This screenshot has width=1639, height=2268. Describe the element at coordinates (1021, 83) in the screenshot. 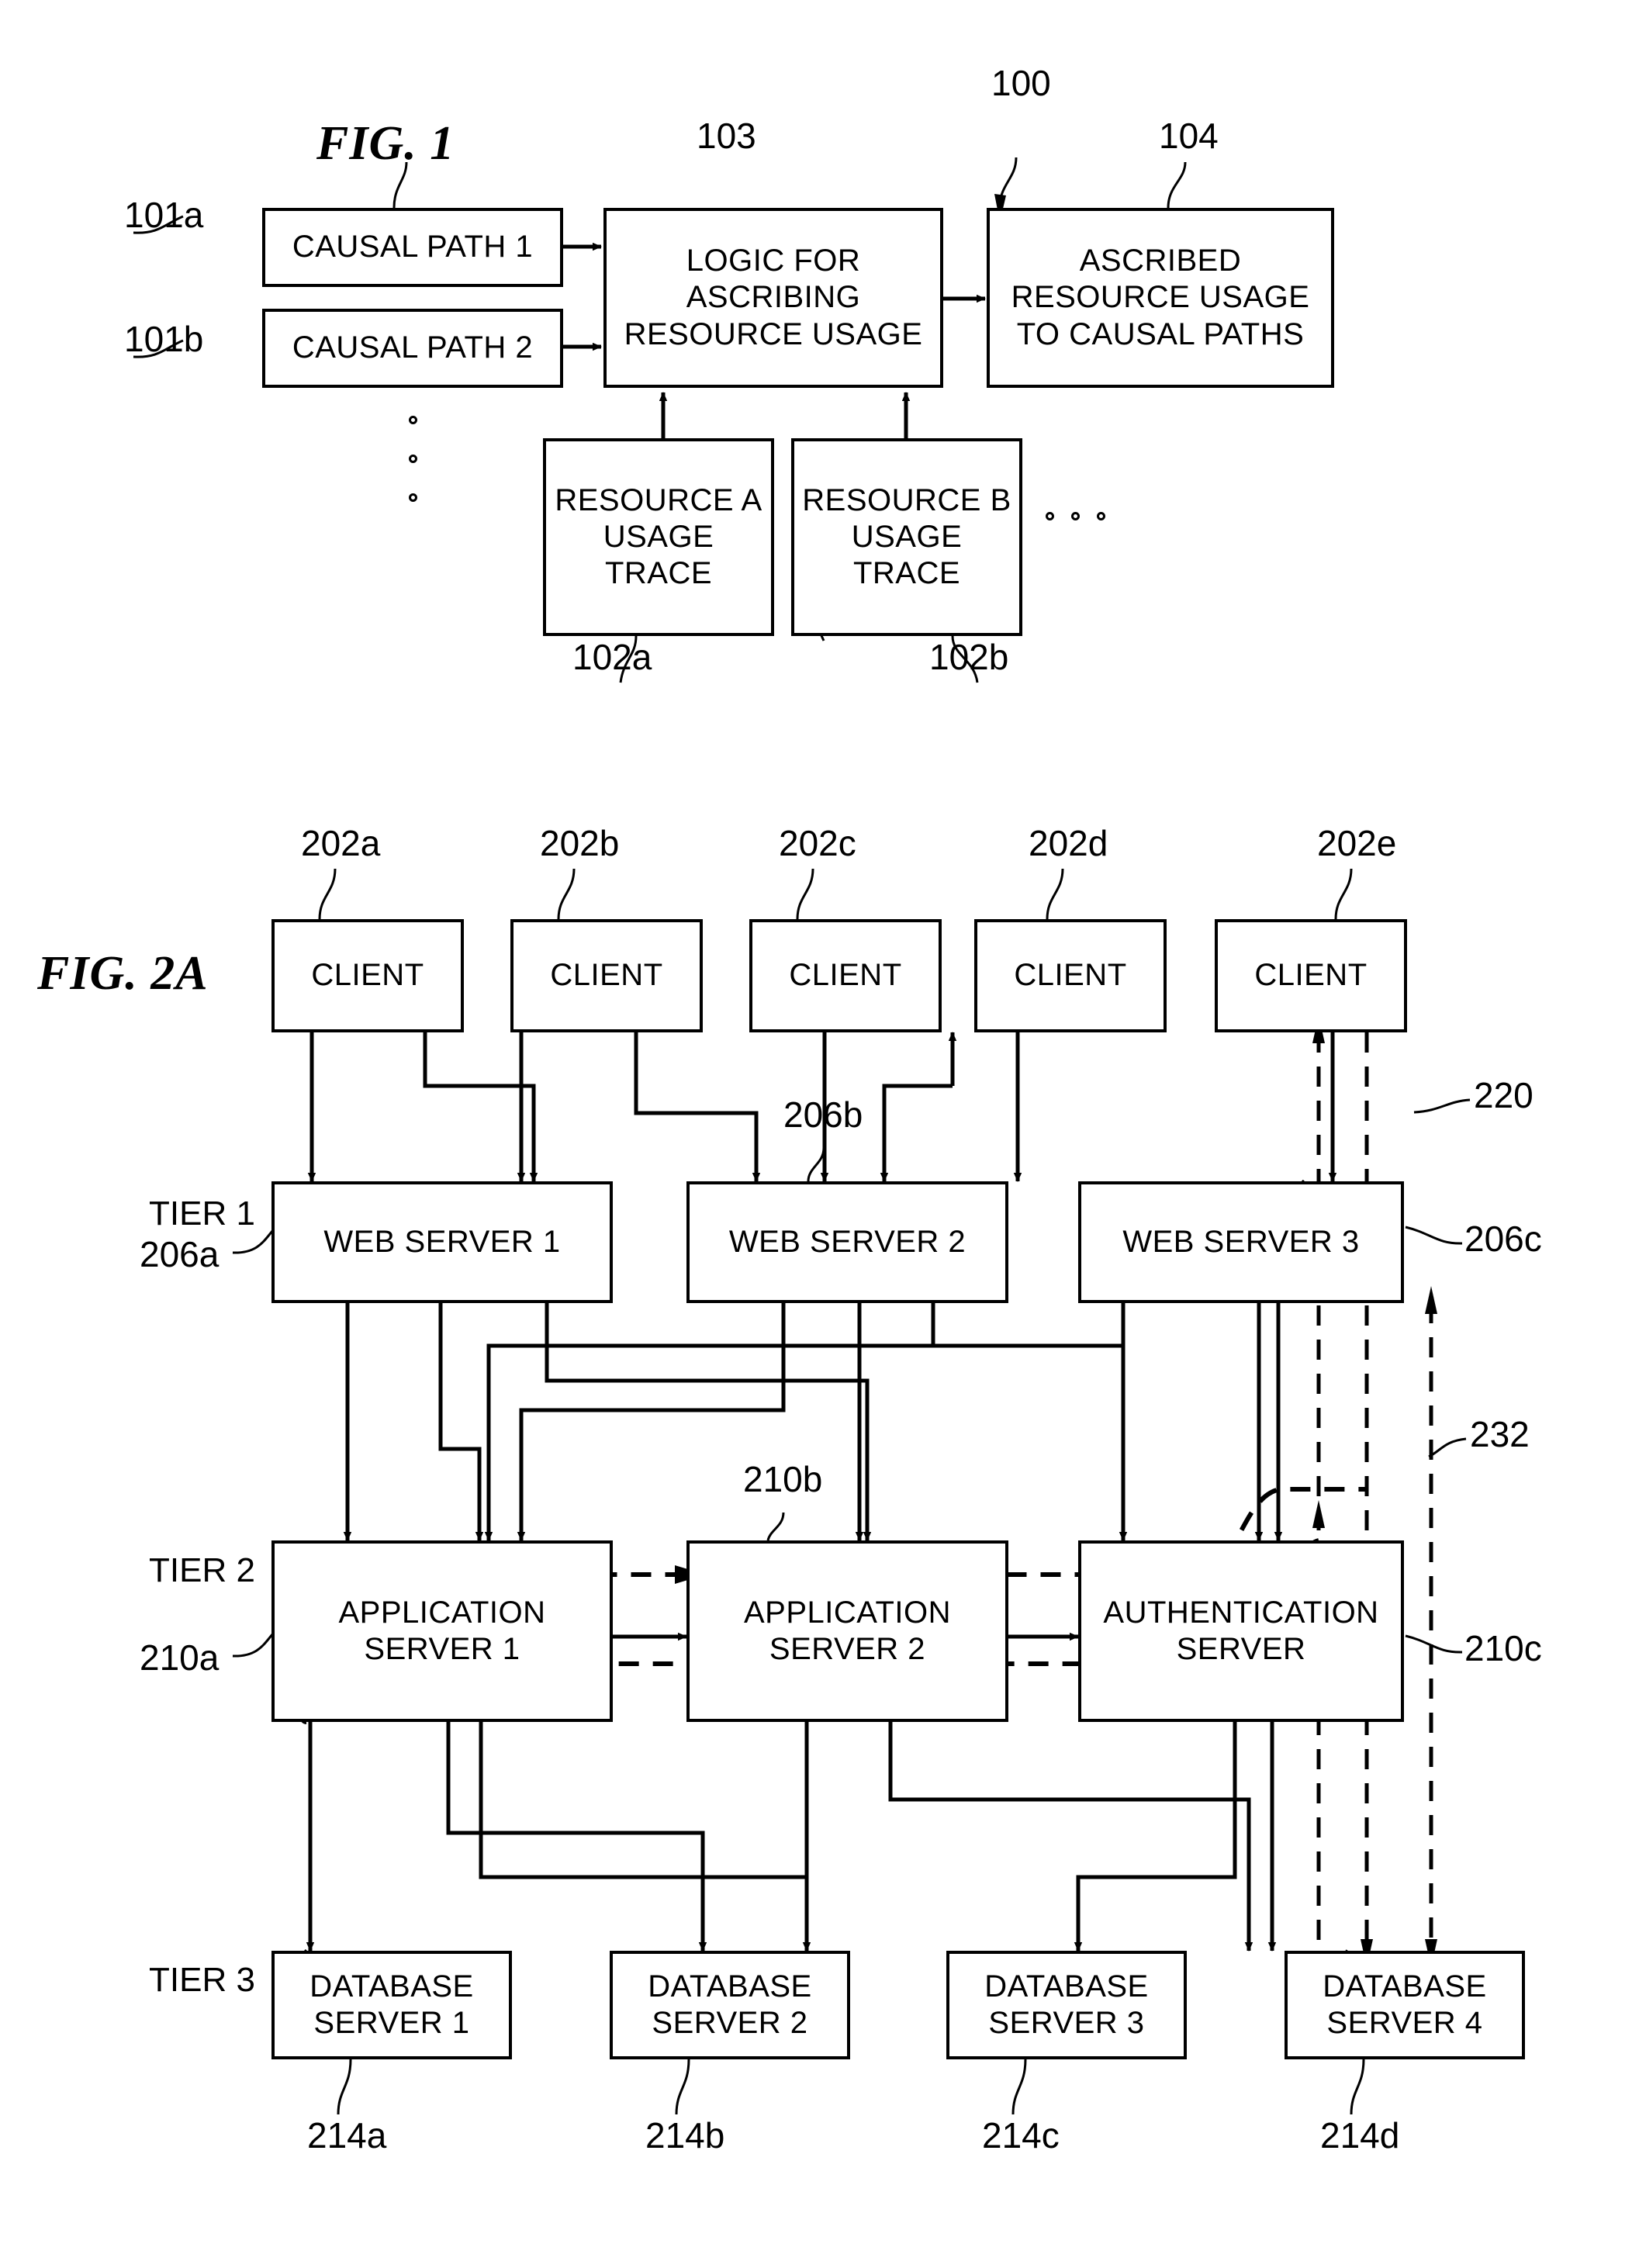

I see `ref-100: 100` at that location.